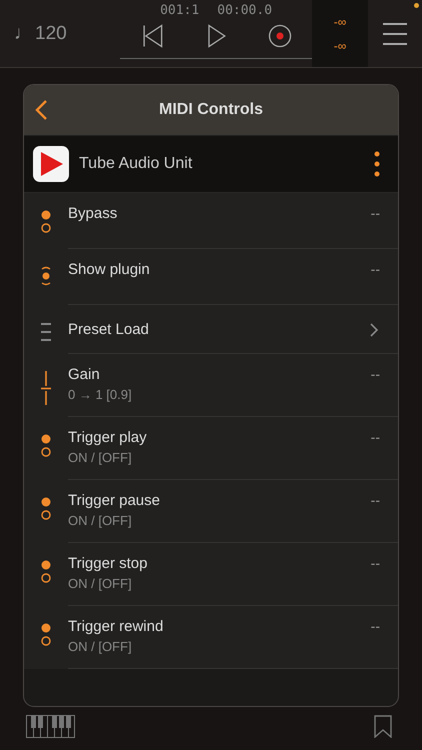 This screenshot has height=750, width=422. Describe the element at coordinates (51, 33) in the screenshot. I see `tempo: 120` at that location.